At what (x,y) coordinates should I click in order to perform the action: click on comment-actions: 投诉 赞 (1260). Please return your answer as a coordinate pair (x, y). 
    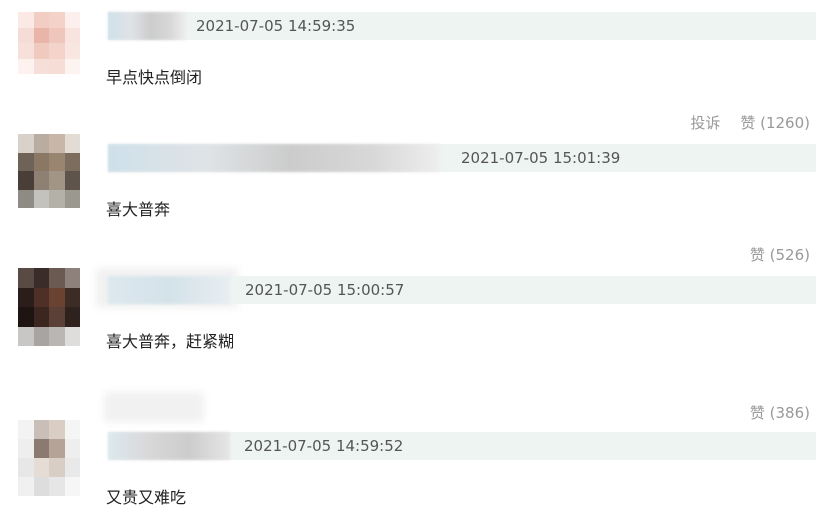
    Looking at the image, I should click on (740, 122).